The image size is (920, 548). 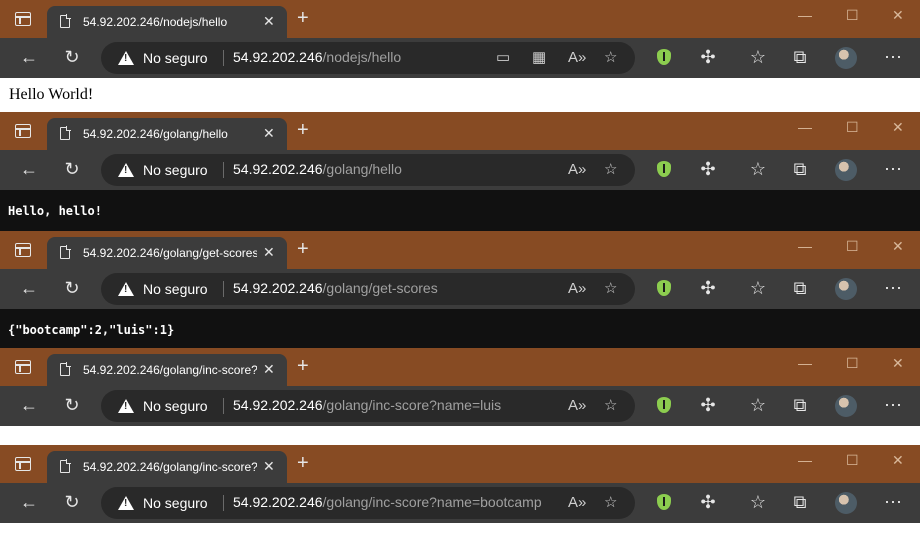 What do you see at coordinates (167, 253) in the screenshot?
I see `browser-tab: 54.92.202.246/golang/get-scores ✕` at bounding box center [167, 253].